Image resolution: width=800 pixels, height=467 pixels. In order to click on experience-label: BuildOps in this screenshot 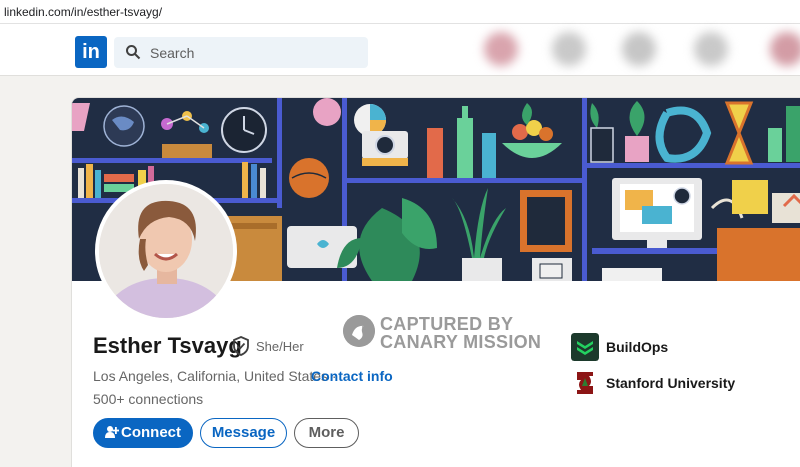, I will do `click(637, 347)`.